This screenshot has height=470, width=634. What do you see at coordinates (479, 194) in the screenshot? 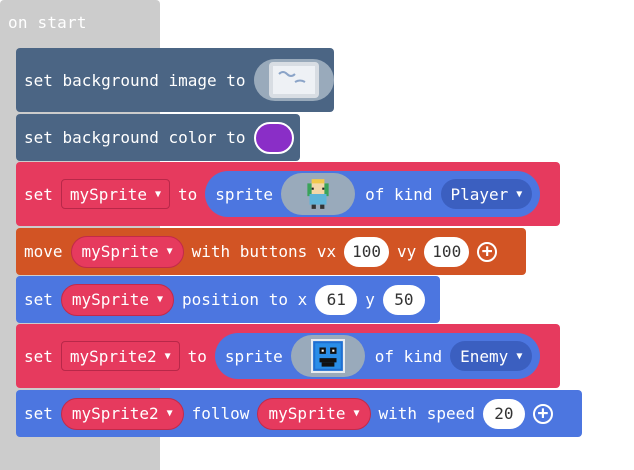
I see `kind-name: Player` at bounding box center [479, 194].